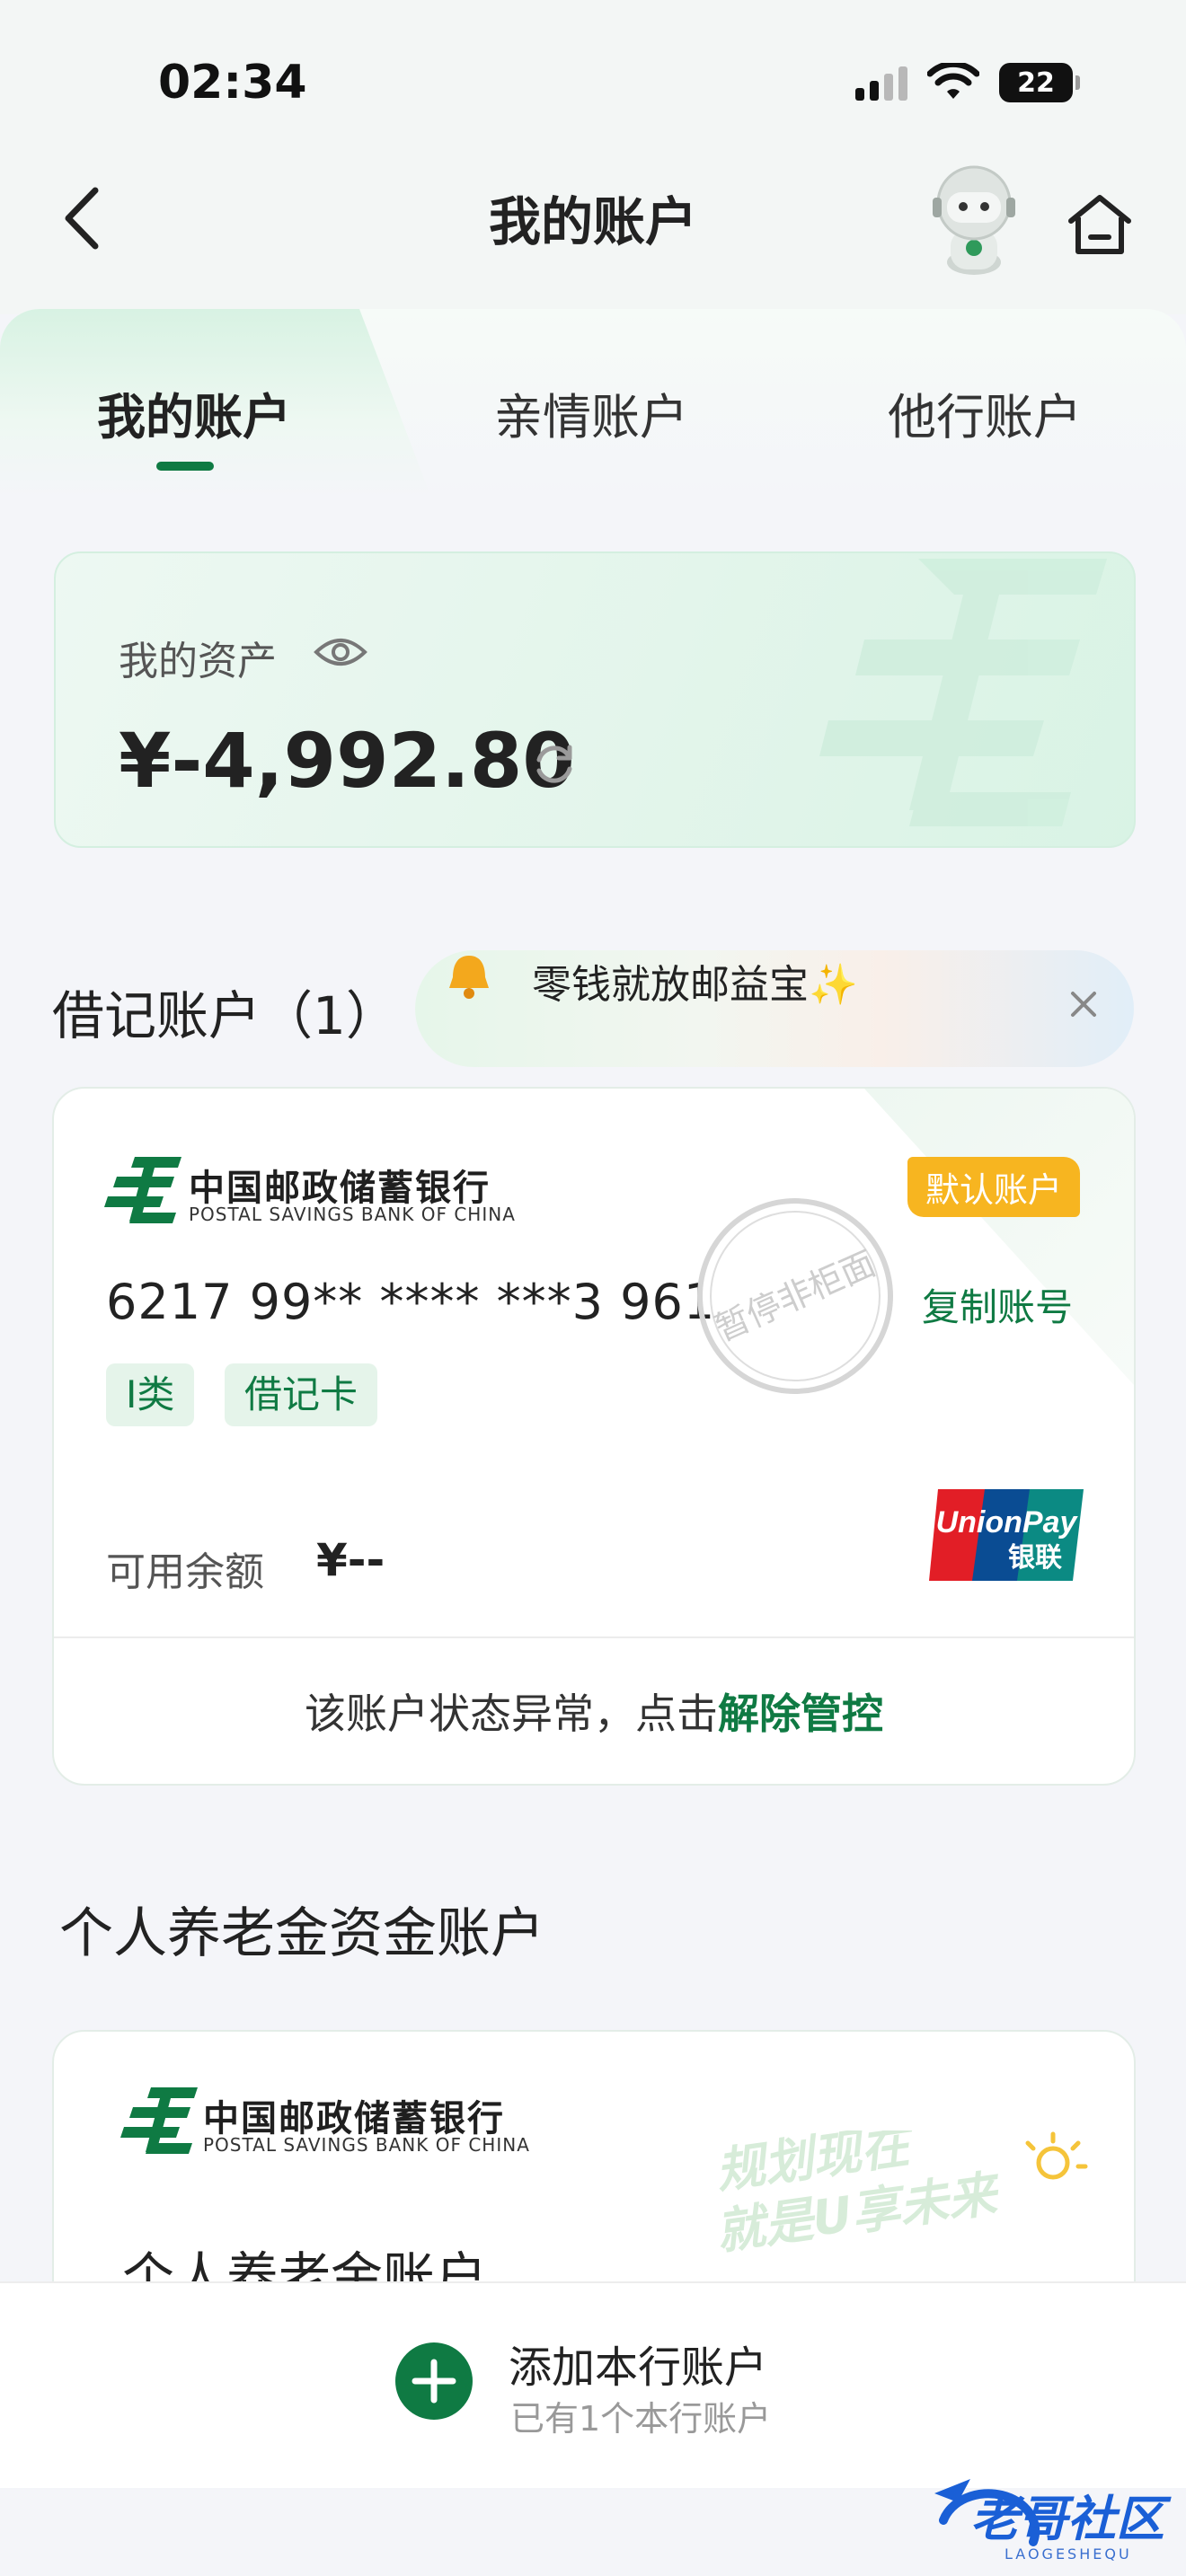  Describe the element at coordinates (903, 2195) in the screenshot. I see `pension-slogan: 规划现在 就是U享未来` at that location.